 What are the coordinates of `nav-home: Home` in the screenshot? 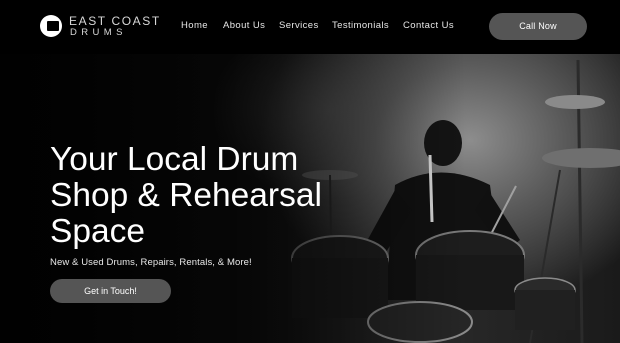 It's located at (194, 25).